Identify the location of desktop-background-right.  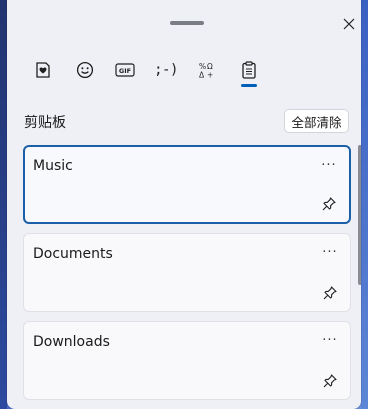
(364, 204).